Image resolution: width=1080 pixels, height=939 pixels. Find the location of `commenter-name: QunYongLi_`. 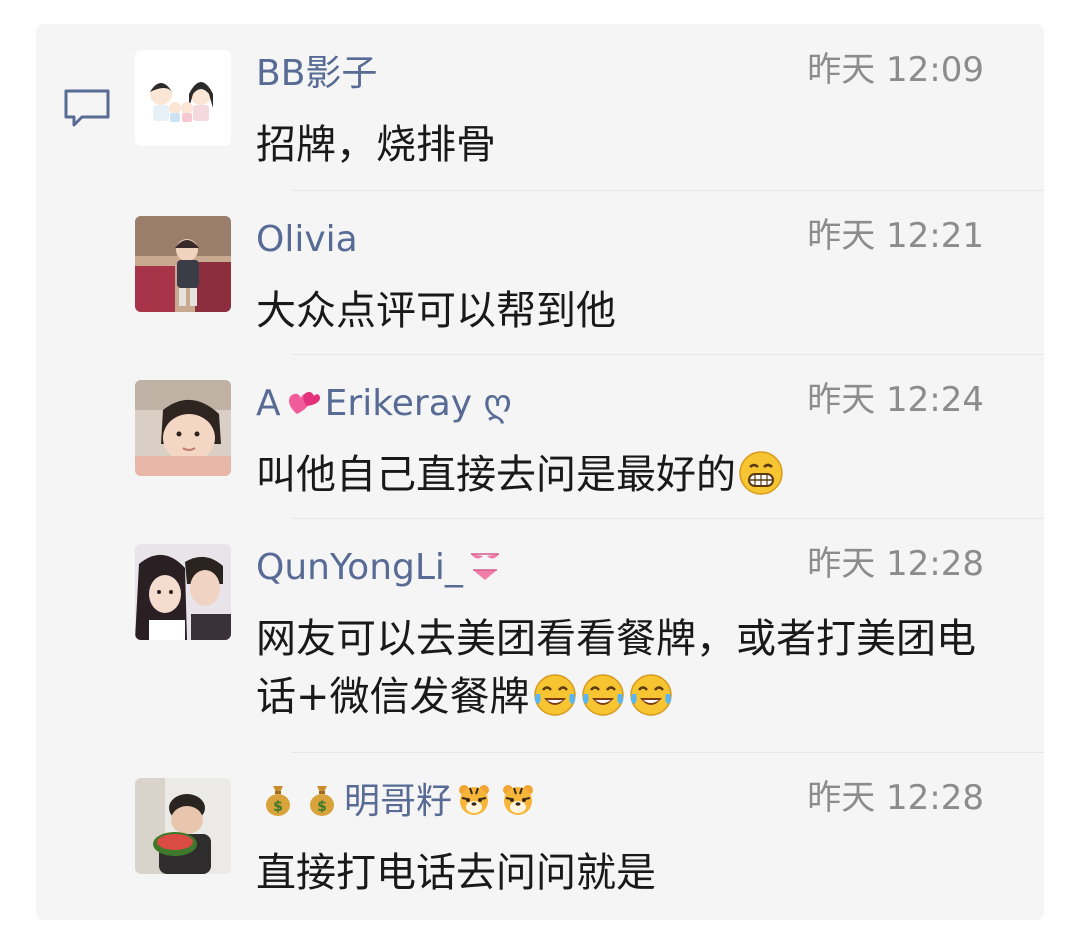

commenter-name: QunYongLi_ is located at coordinates (381, 568).